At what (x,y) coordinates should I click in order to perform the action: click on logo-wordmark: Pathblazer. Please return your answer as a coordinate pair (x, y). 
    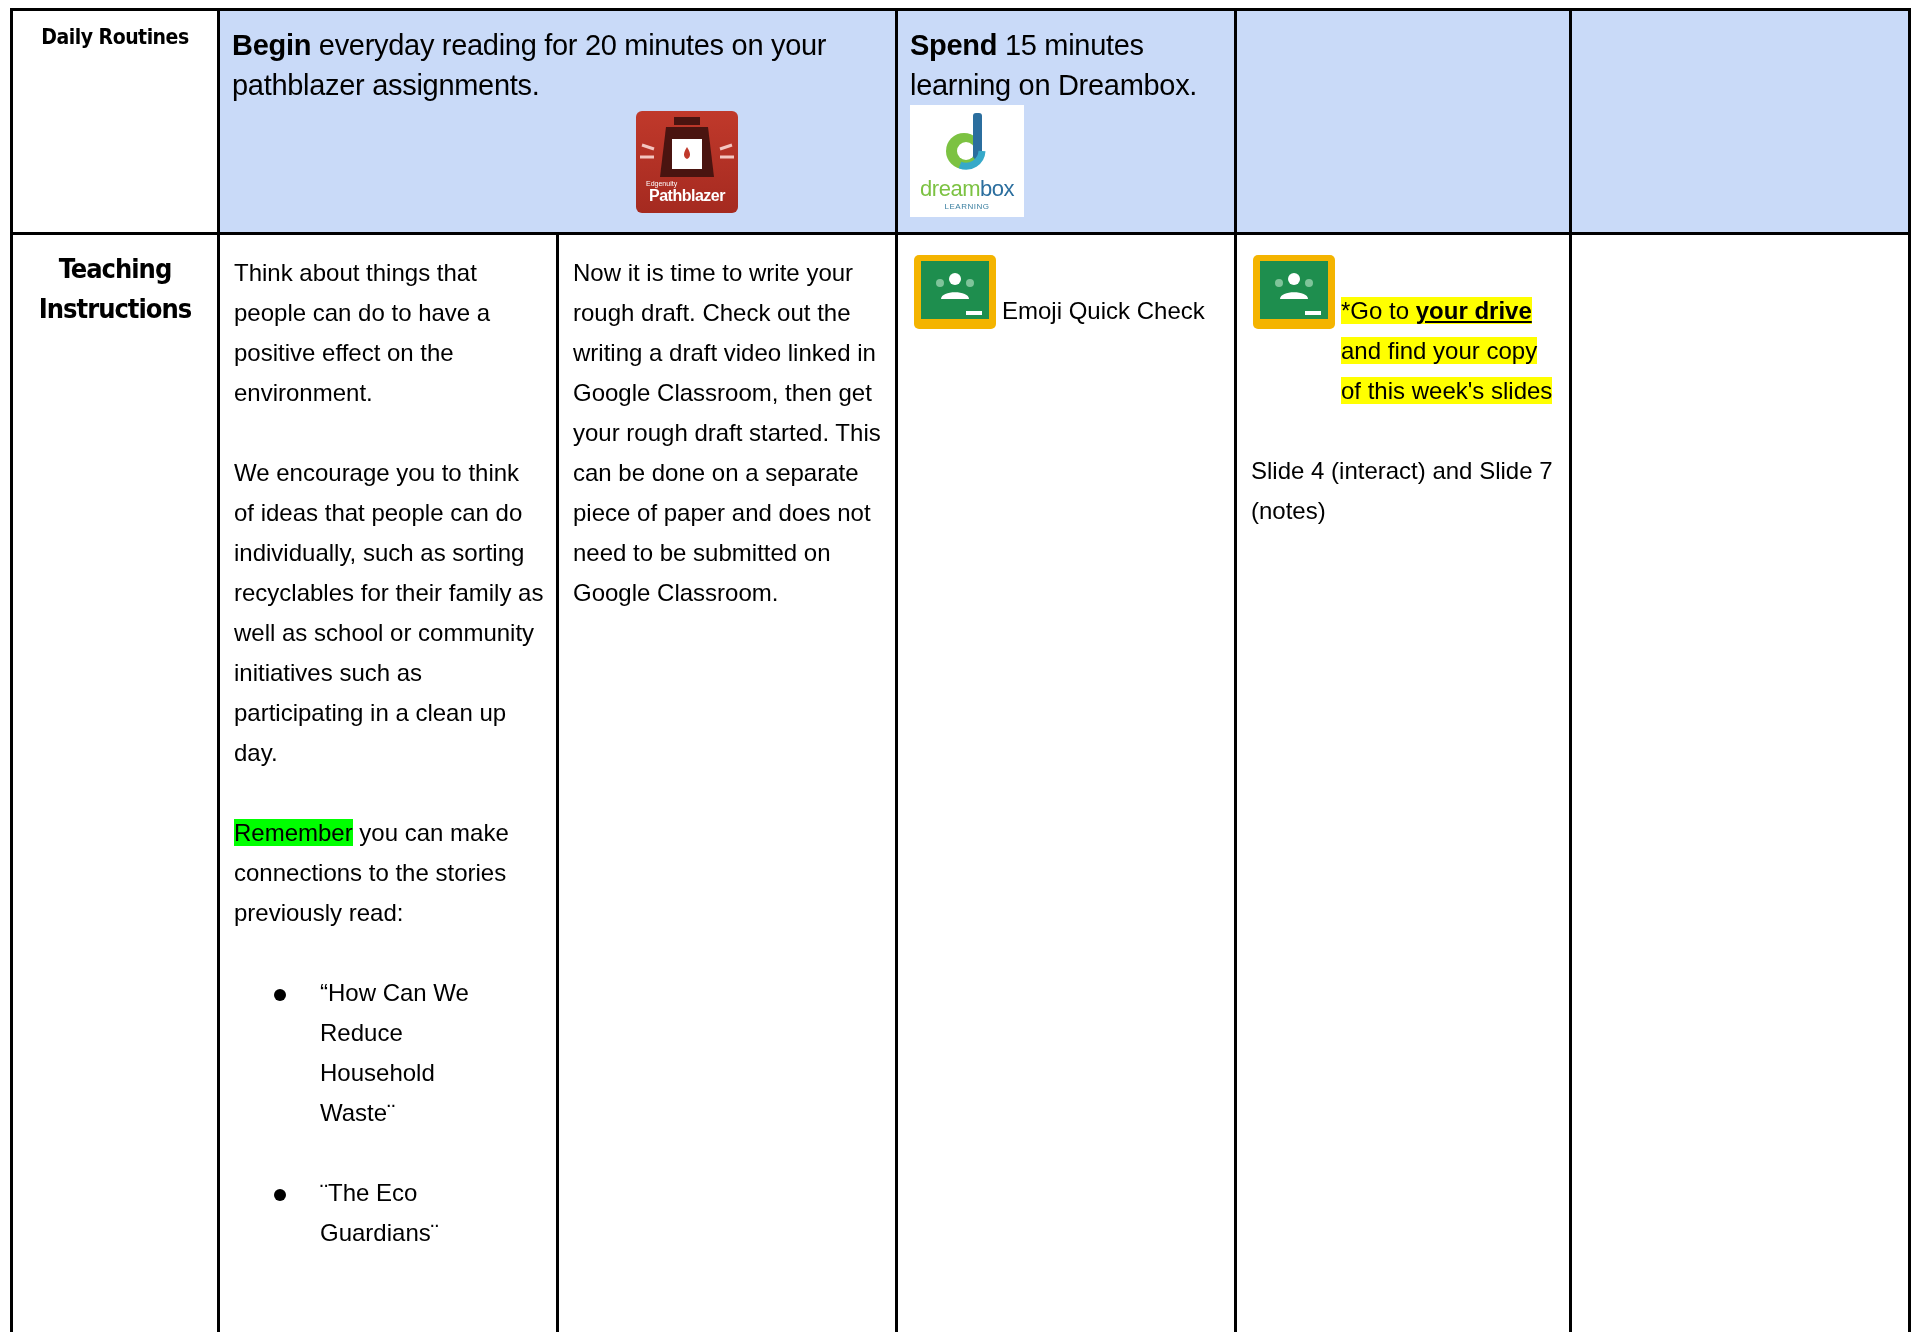
    Looking at the image, I should click on (687, 196).